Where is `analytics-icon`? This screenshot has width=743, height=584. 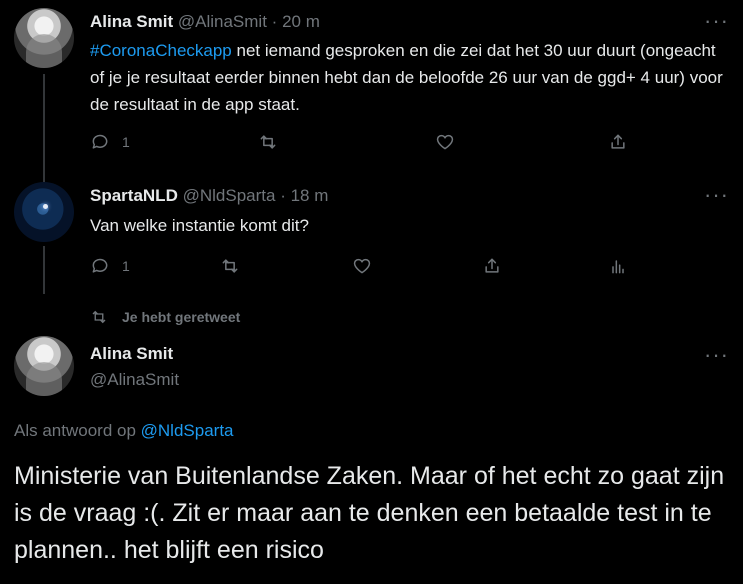 analytics-icon is located at coordinates (618, 267).